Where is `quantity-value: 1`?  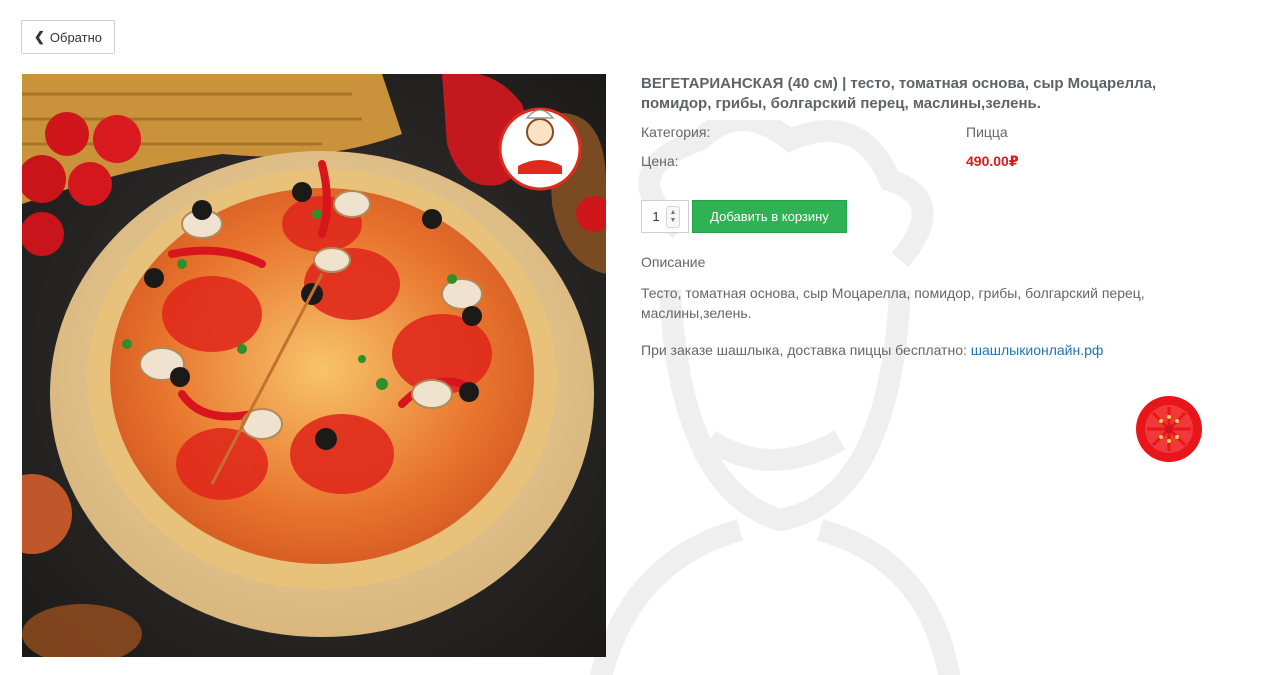
quantity-value: 1 is located at coordinates (654, 216).